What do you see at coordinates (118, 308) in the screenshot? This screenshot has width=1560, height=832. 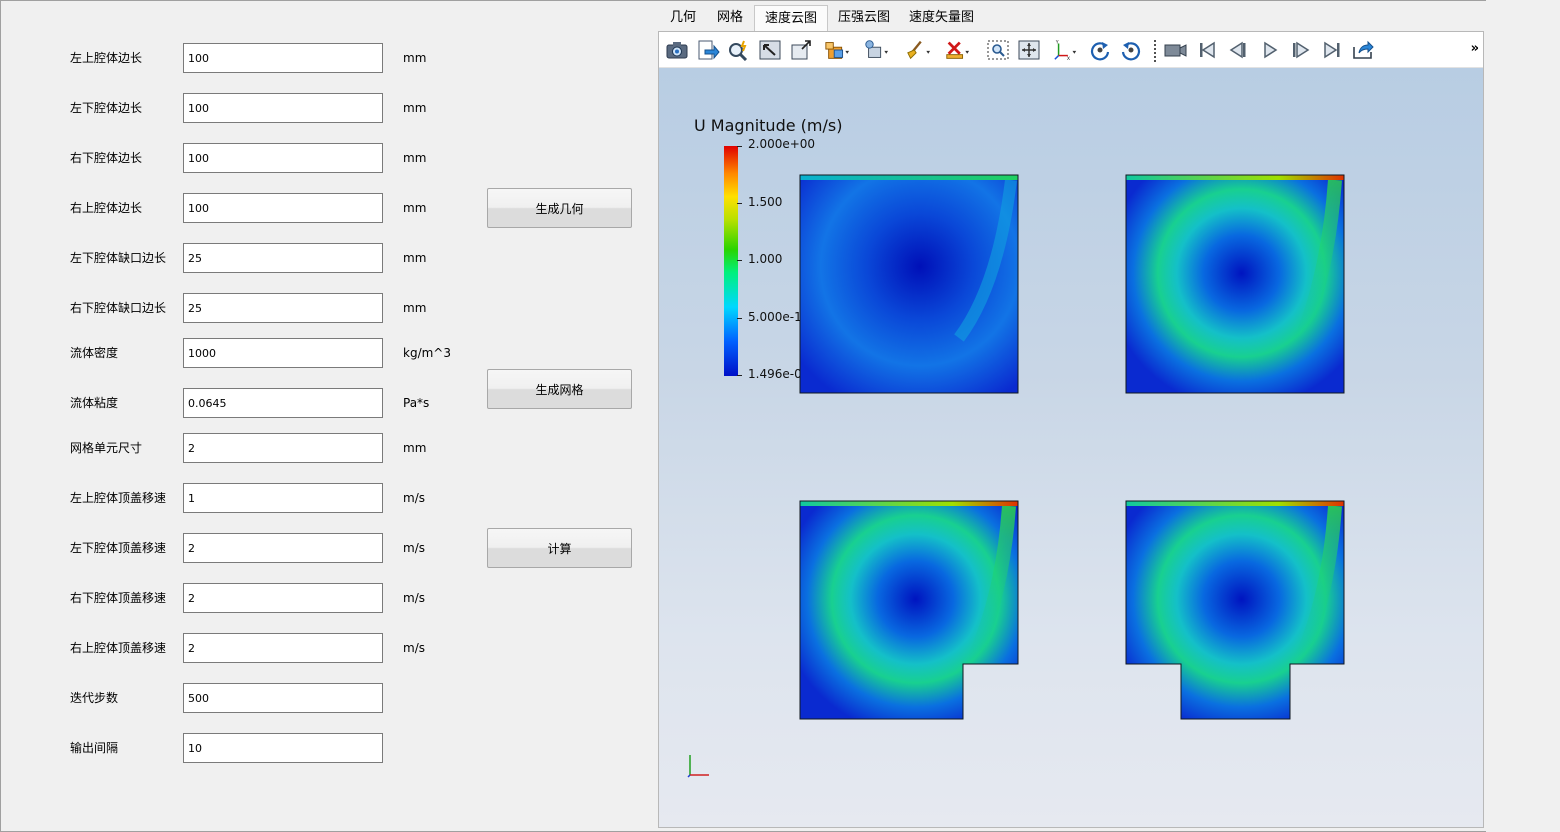 I see `param-label: 右下腔体缺口边长` at bounding box center [118, 308].